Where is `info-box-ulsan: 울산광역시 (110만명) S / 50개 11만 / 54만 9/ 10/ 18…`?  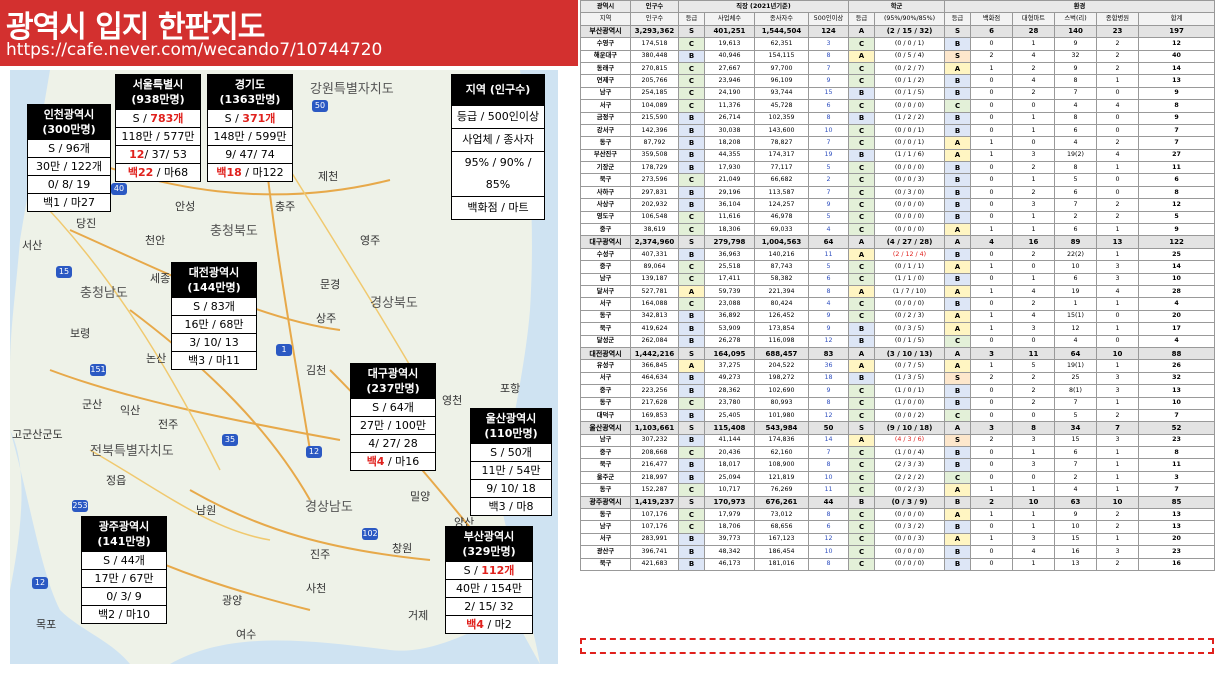
info-box-ulsan: 울산광역시 (110만명) S / 50개 11만 / 54만 9/ 10/ 18… is located at coordinates (511, 462).